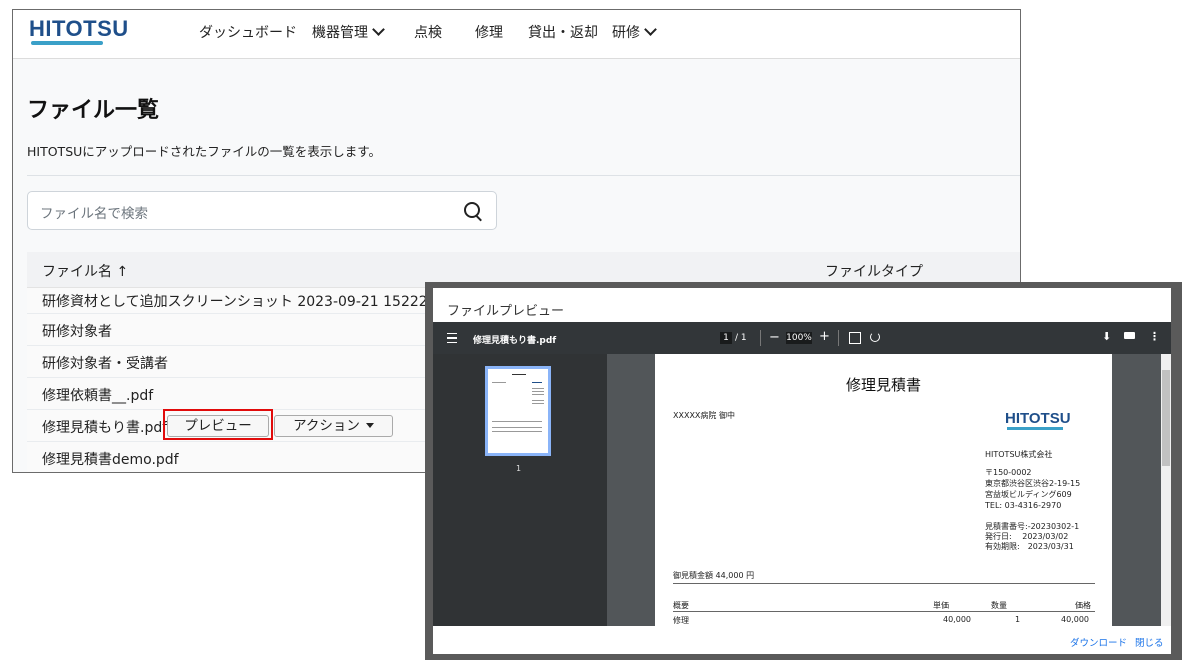 Image resolution: width=1189 pixels, height=668 pixels. What do you see at coordinates (875, 337) in the screenshot?
I see `rotate-icon` at bounding box center [875, 337].